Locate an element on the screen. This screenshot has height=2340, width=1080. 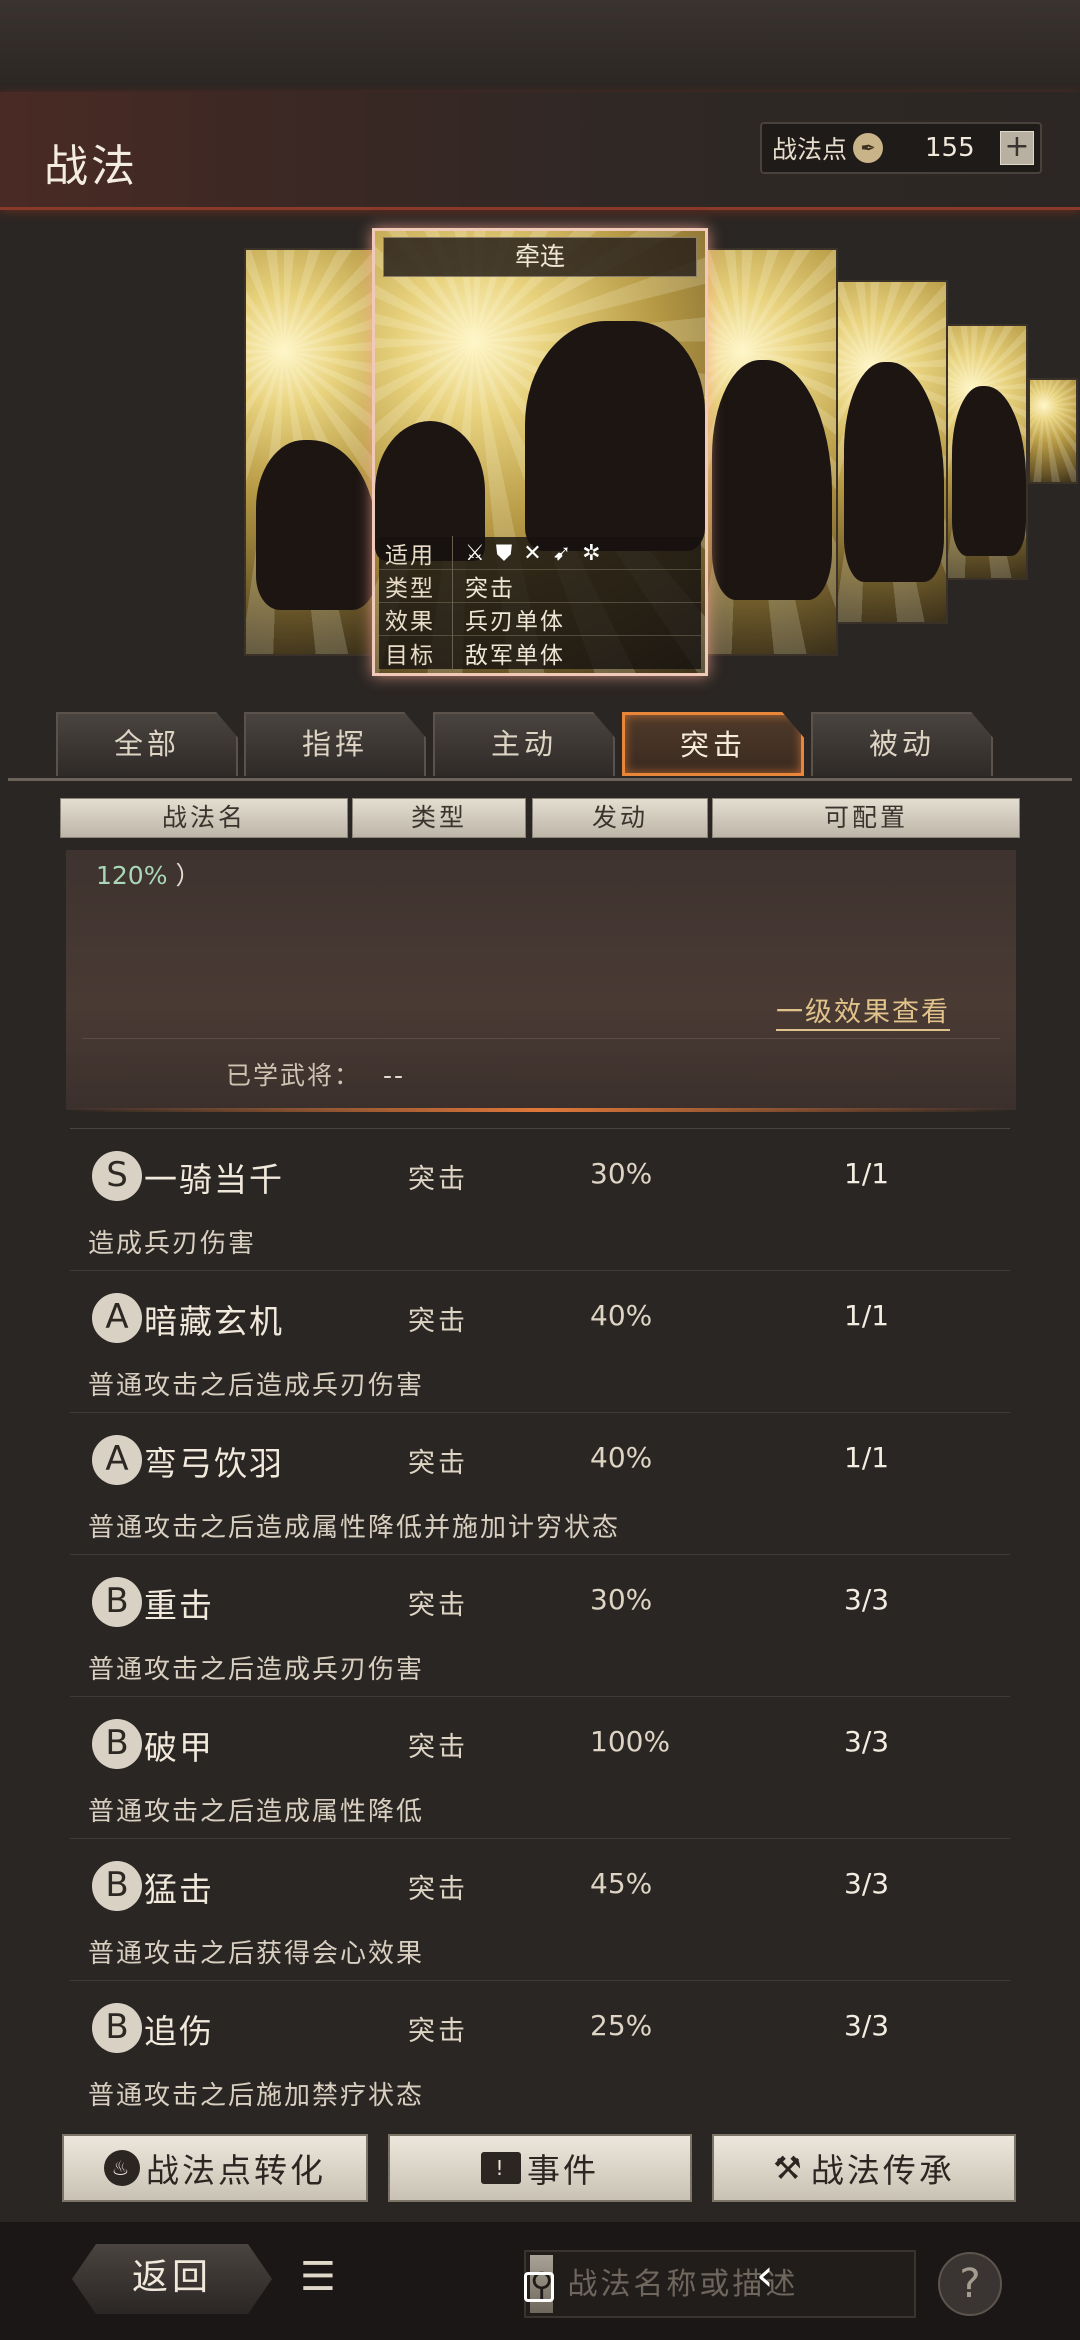
category-tabs: 全部 指挥 主动 突击 被动 is located at coordinates (526, 745).